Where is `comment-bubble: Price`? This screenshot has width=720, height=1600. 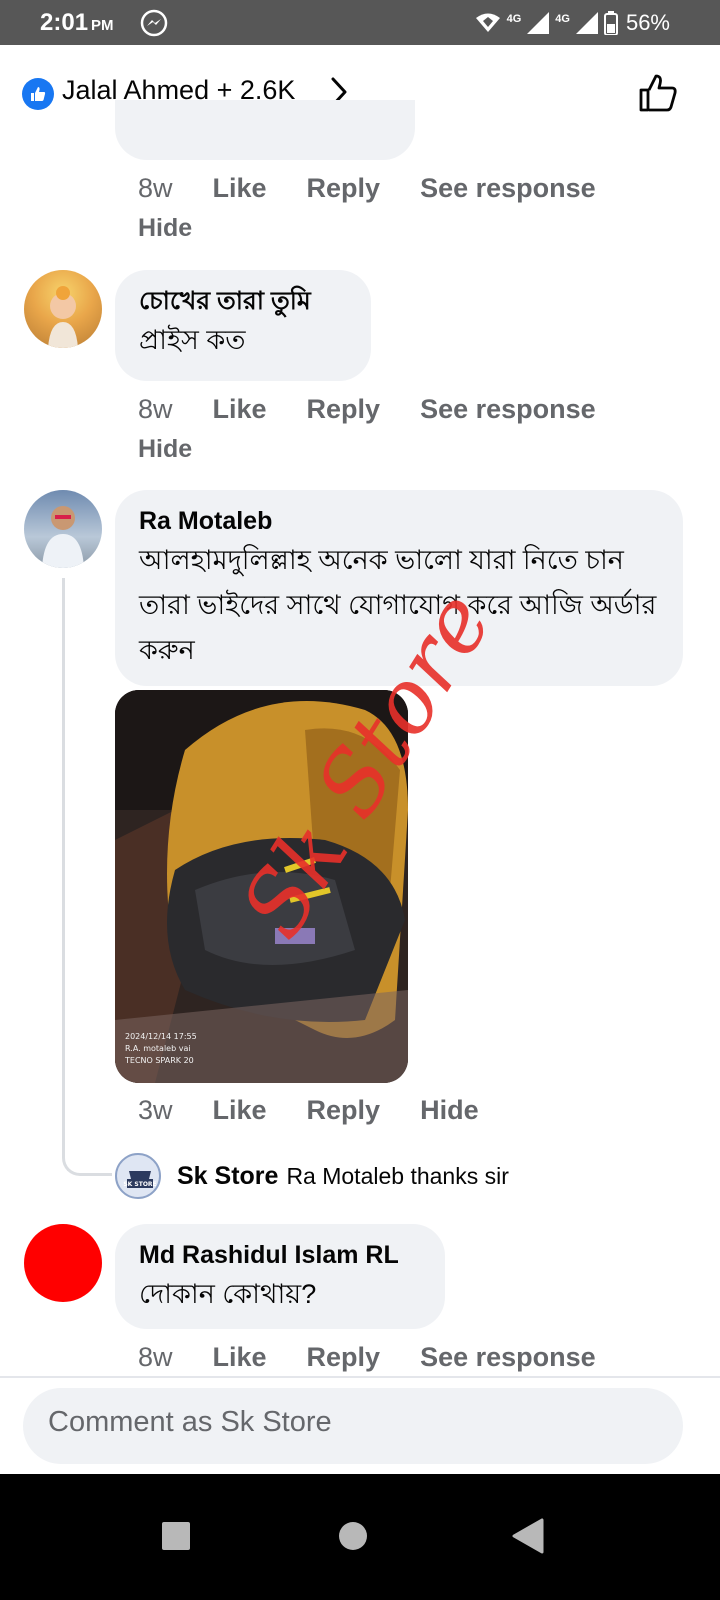
comment-bubble: Price is located at coordinates (265, 130).